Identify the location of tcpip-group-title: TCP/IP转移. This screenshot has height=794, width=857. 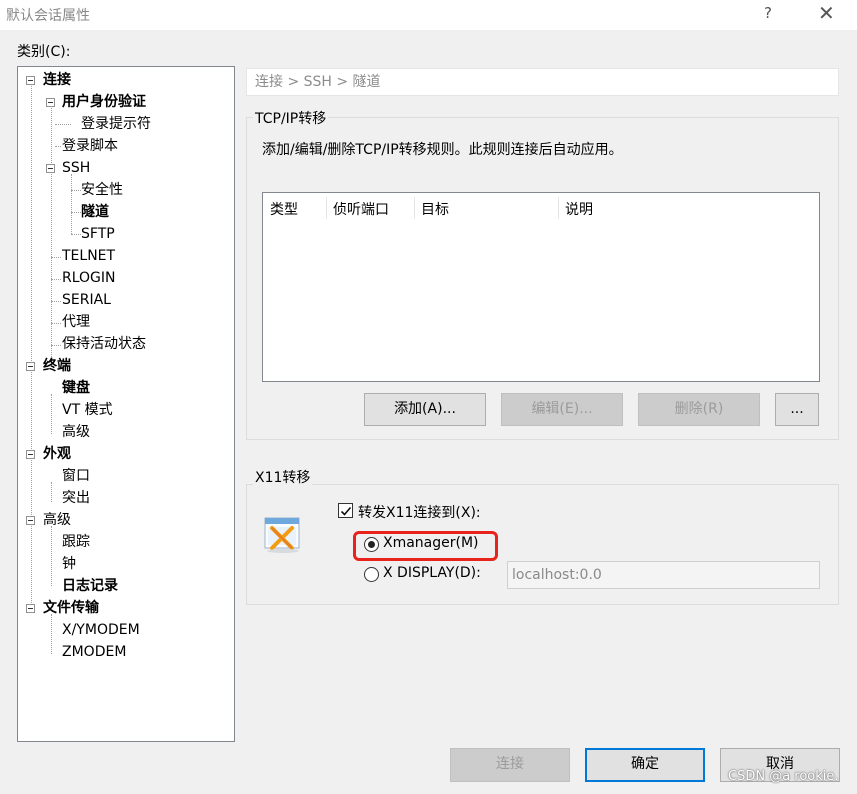
(291, 118).